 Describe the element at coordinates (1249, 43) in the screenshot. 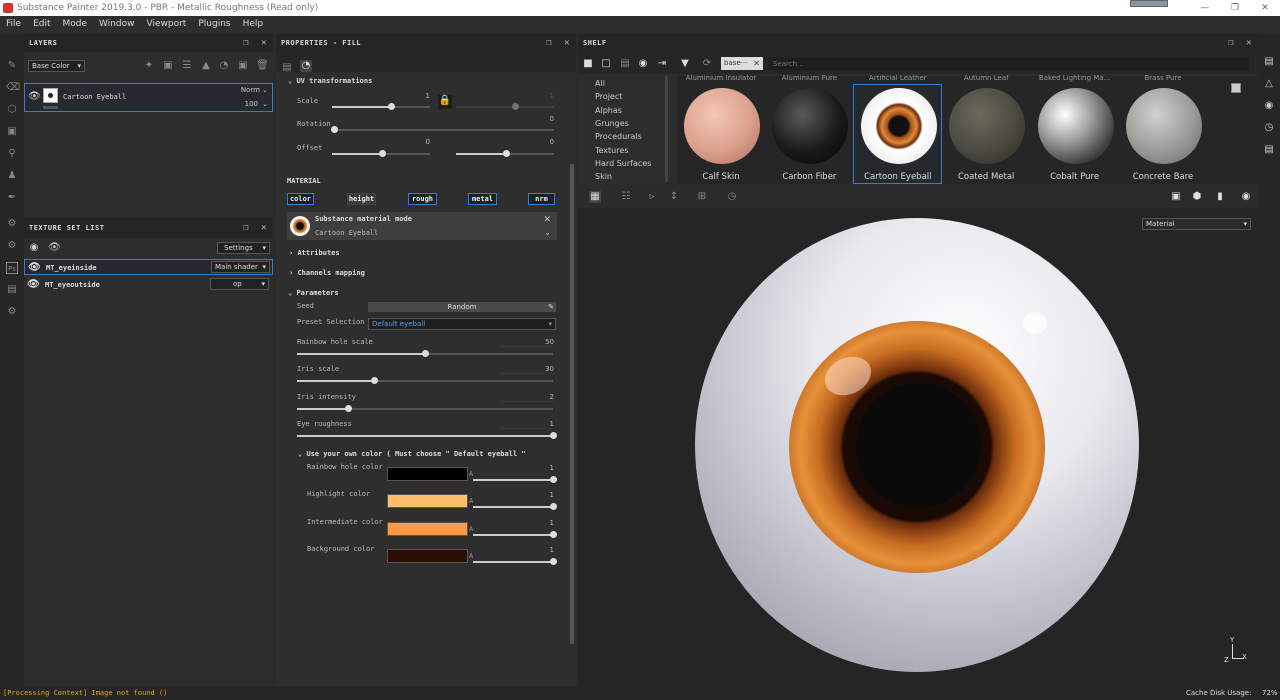

I see `shelf-close-icon: ✕` at that location.